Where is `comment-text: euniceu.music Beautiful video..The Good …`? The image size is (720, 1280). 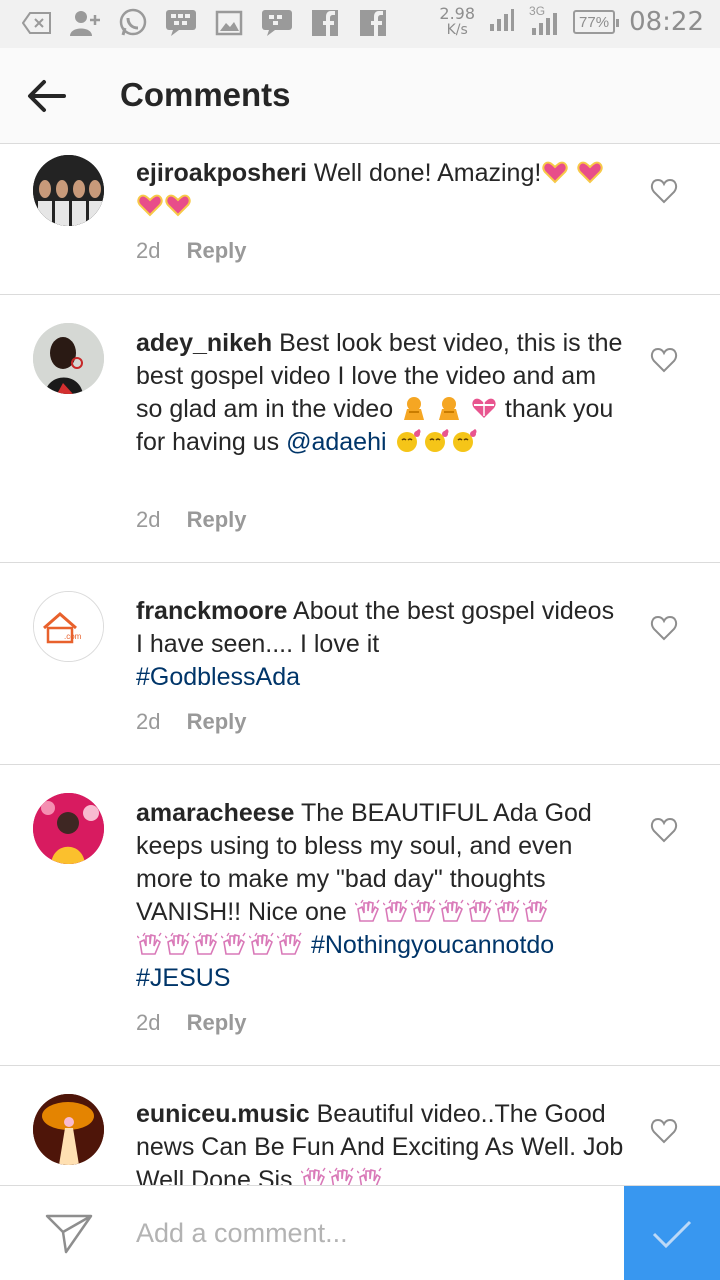
comment-text: euniceu.music Beautiful video..The Good … is located at coordinates (380, 1141).